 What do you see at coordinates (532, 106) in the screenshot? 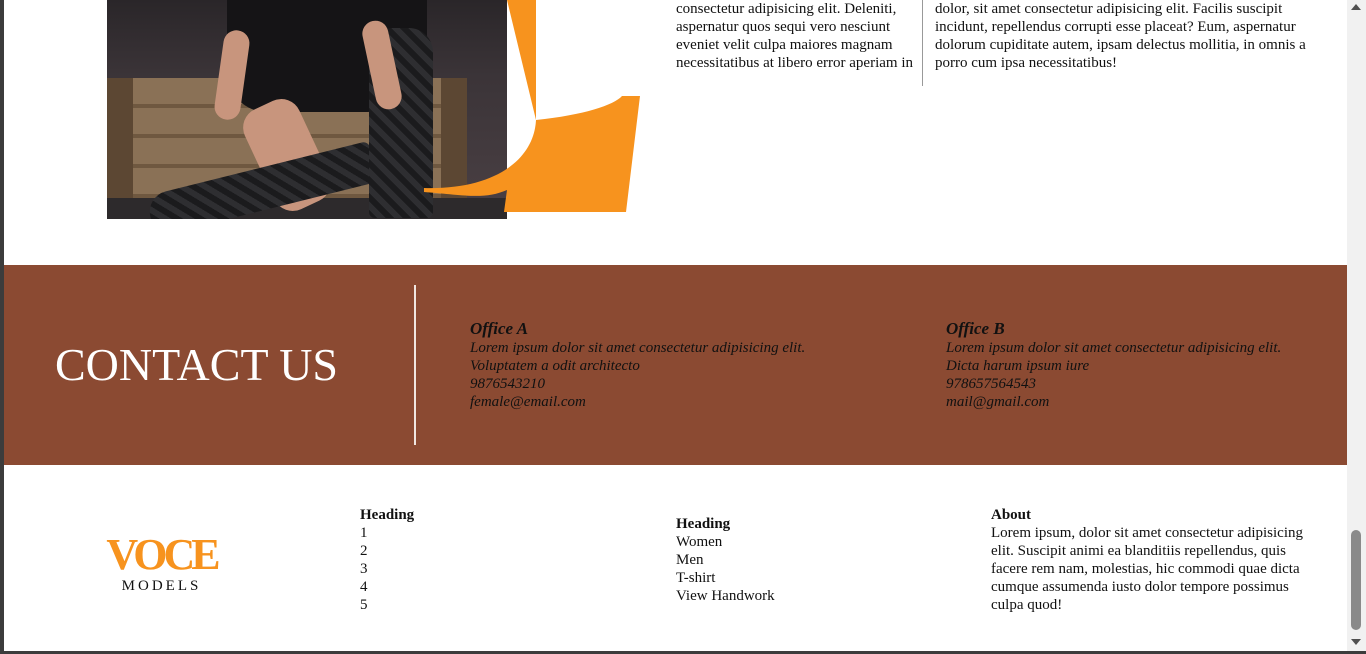
I see `orange-letter-shape` at bounding box center [532, 106].